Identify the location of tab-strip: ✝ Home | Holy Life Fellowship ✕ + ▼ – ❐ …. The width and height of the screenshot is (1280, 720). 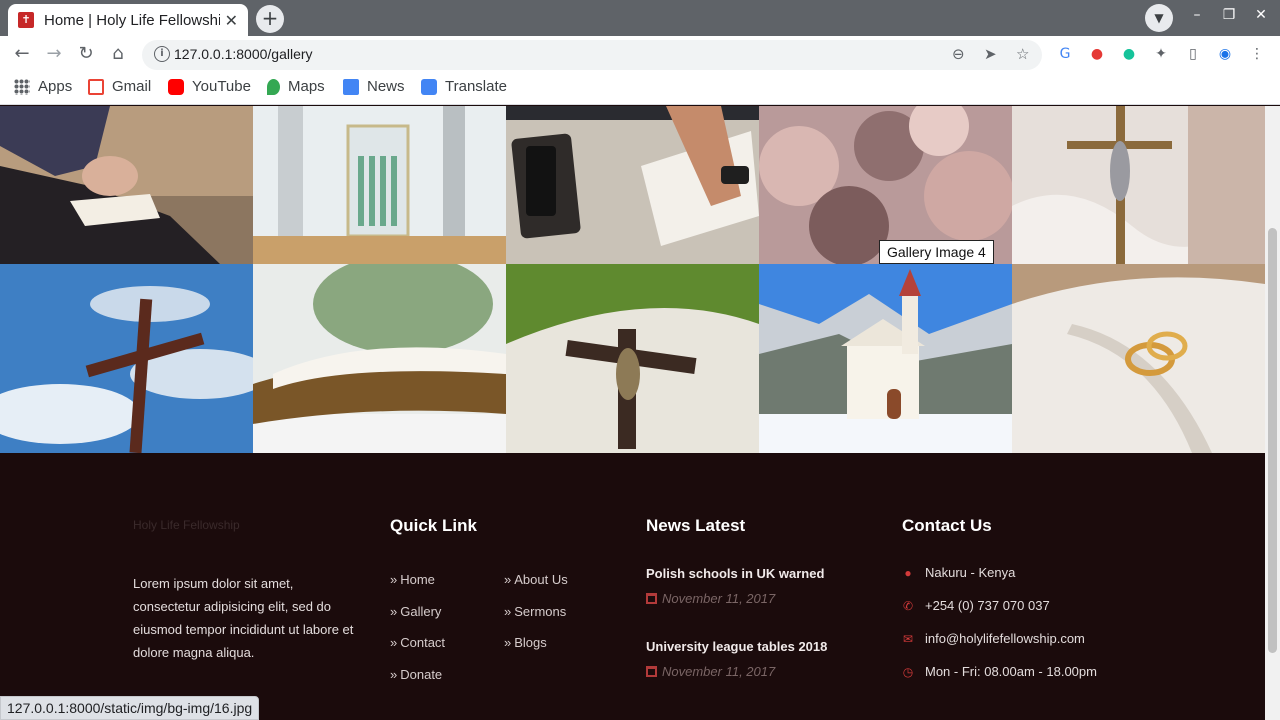
(640, 18).